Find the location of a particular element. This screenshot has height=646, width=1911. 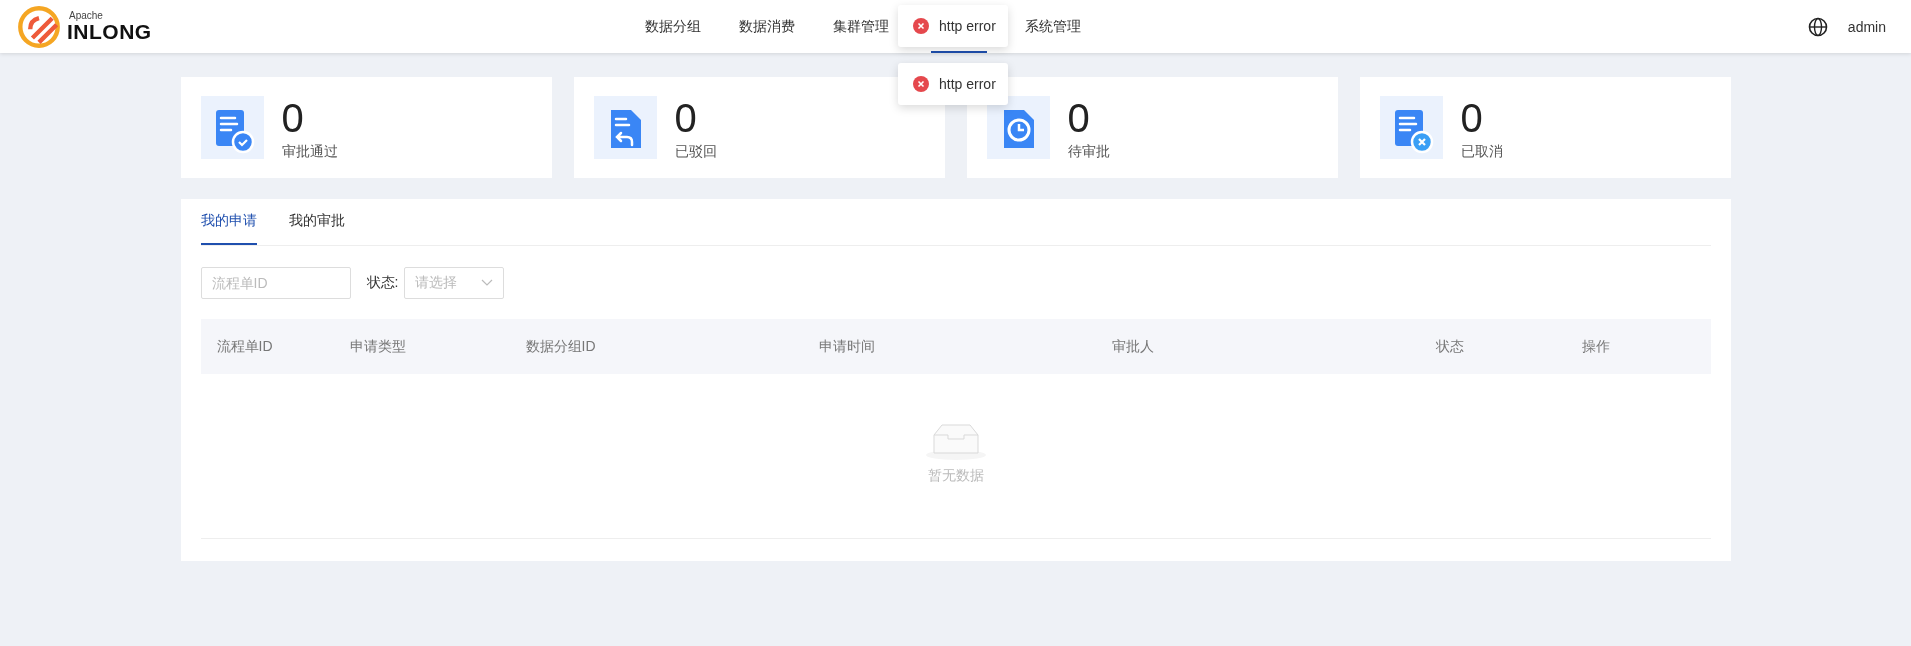

nav-item: 数据消费 is located at coordinates (767, 26).